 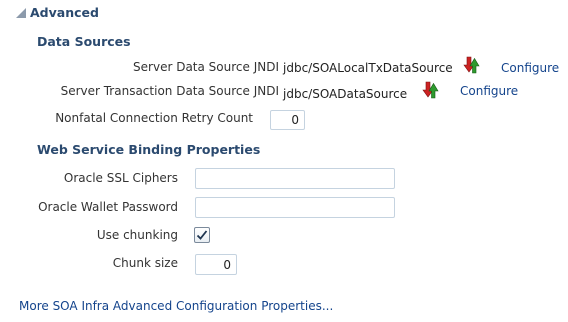 I want to click on use-chunking-checkbox, so click(x=202, y=235).